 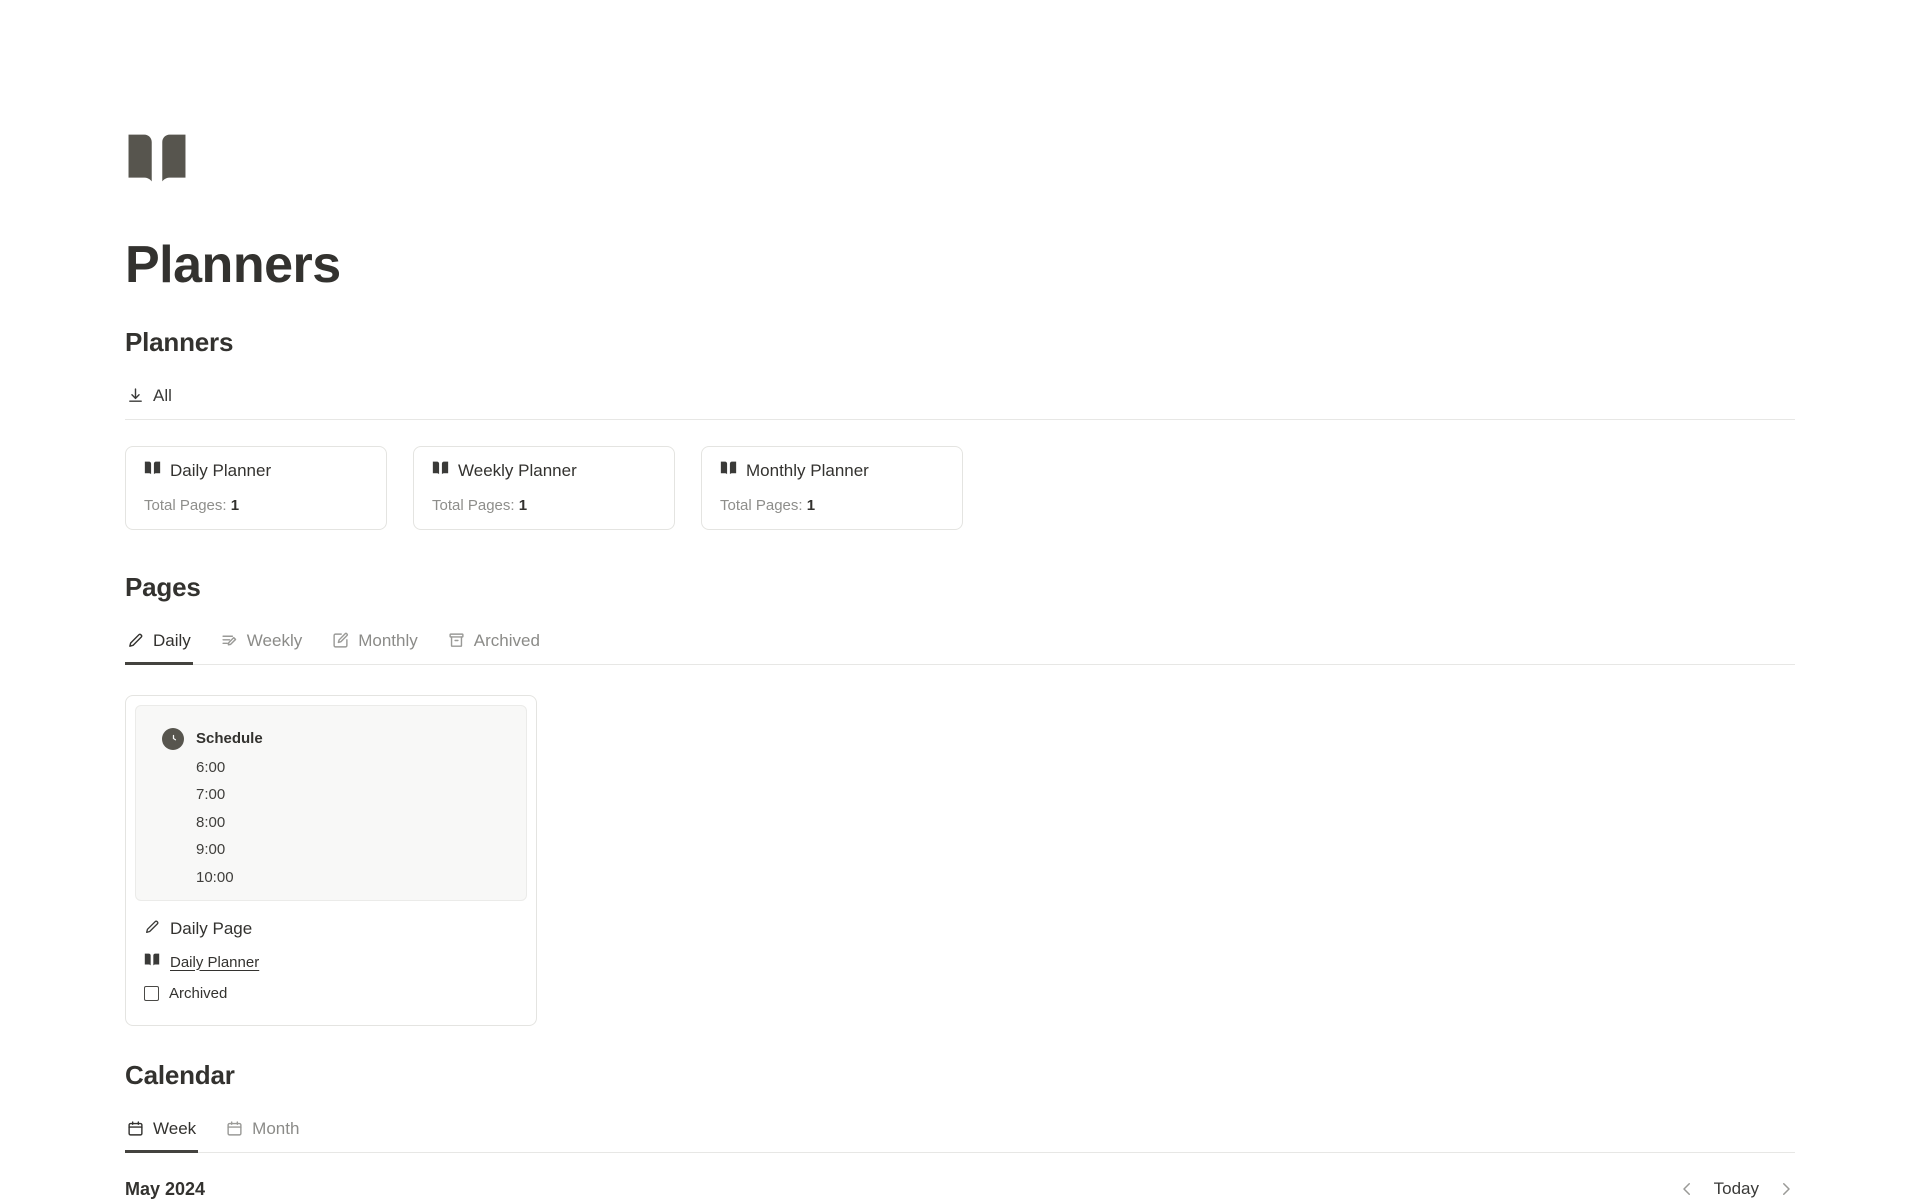 What do you see at coordinates (256, 487) in the screenshot?
I see `planner-card-daily: Daily Planner Total Pages: 1` at bounding box center [256, 487].